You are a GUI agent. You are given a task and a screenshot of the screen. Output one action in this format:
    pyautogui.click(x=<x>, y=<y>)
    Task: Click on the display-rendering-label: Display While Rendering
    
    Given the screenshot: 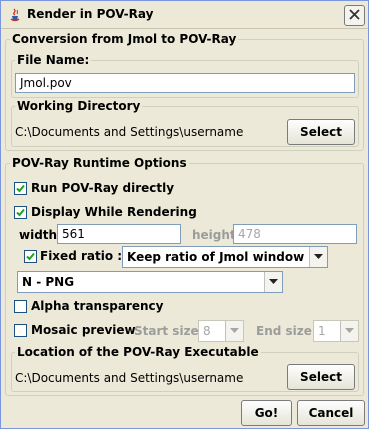 What is the action you would take?
    pyautogui.click(x=114, y=212)
    